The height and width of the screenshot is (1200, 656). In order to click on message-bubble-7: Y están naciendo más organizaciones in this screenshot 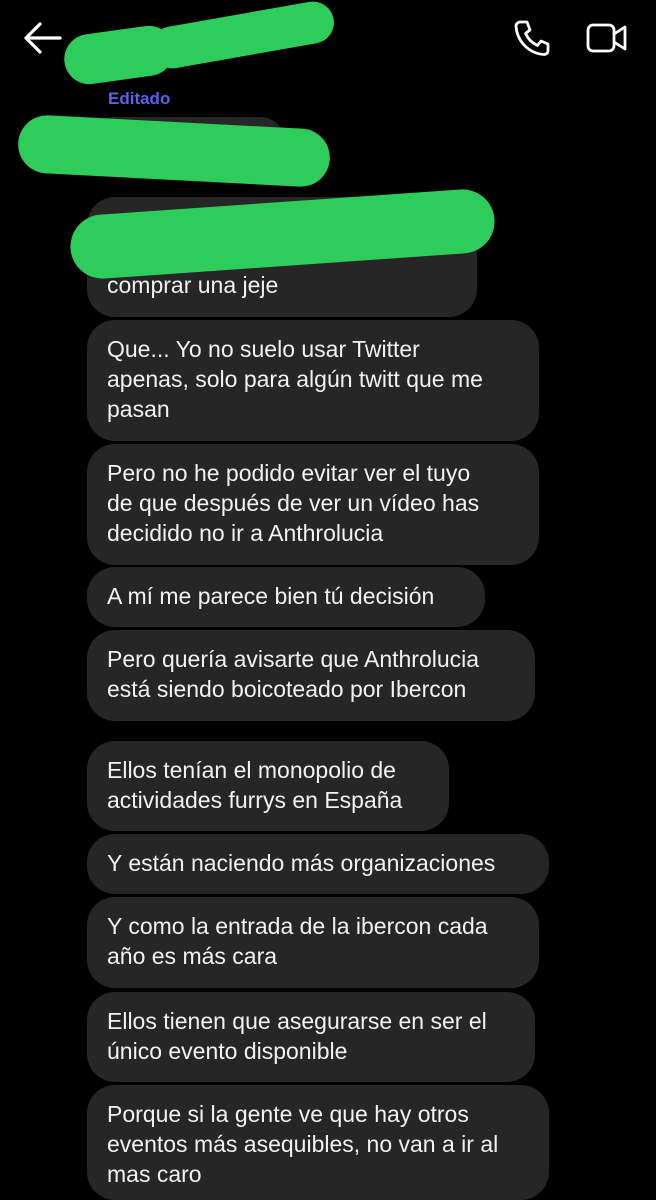, I will do `click(318, 864)`.